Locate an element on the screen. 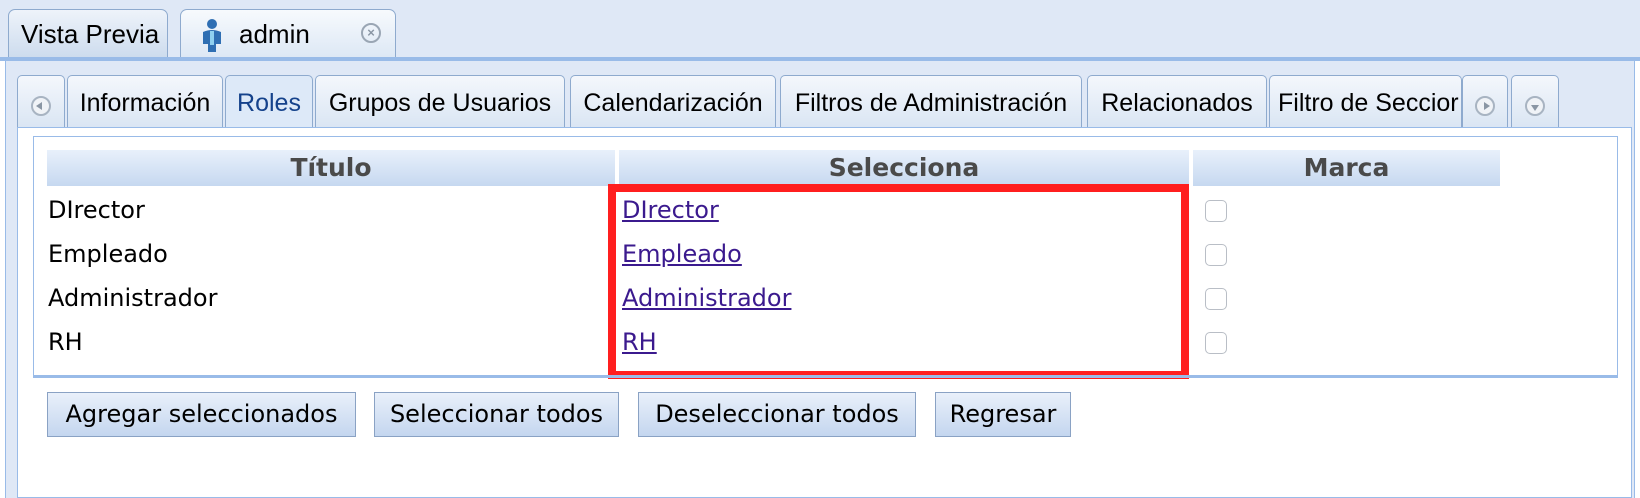  tab-roles: Roles is located at coordinates (269, 102).